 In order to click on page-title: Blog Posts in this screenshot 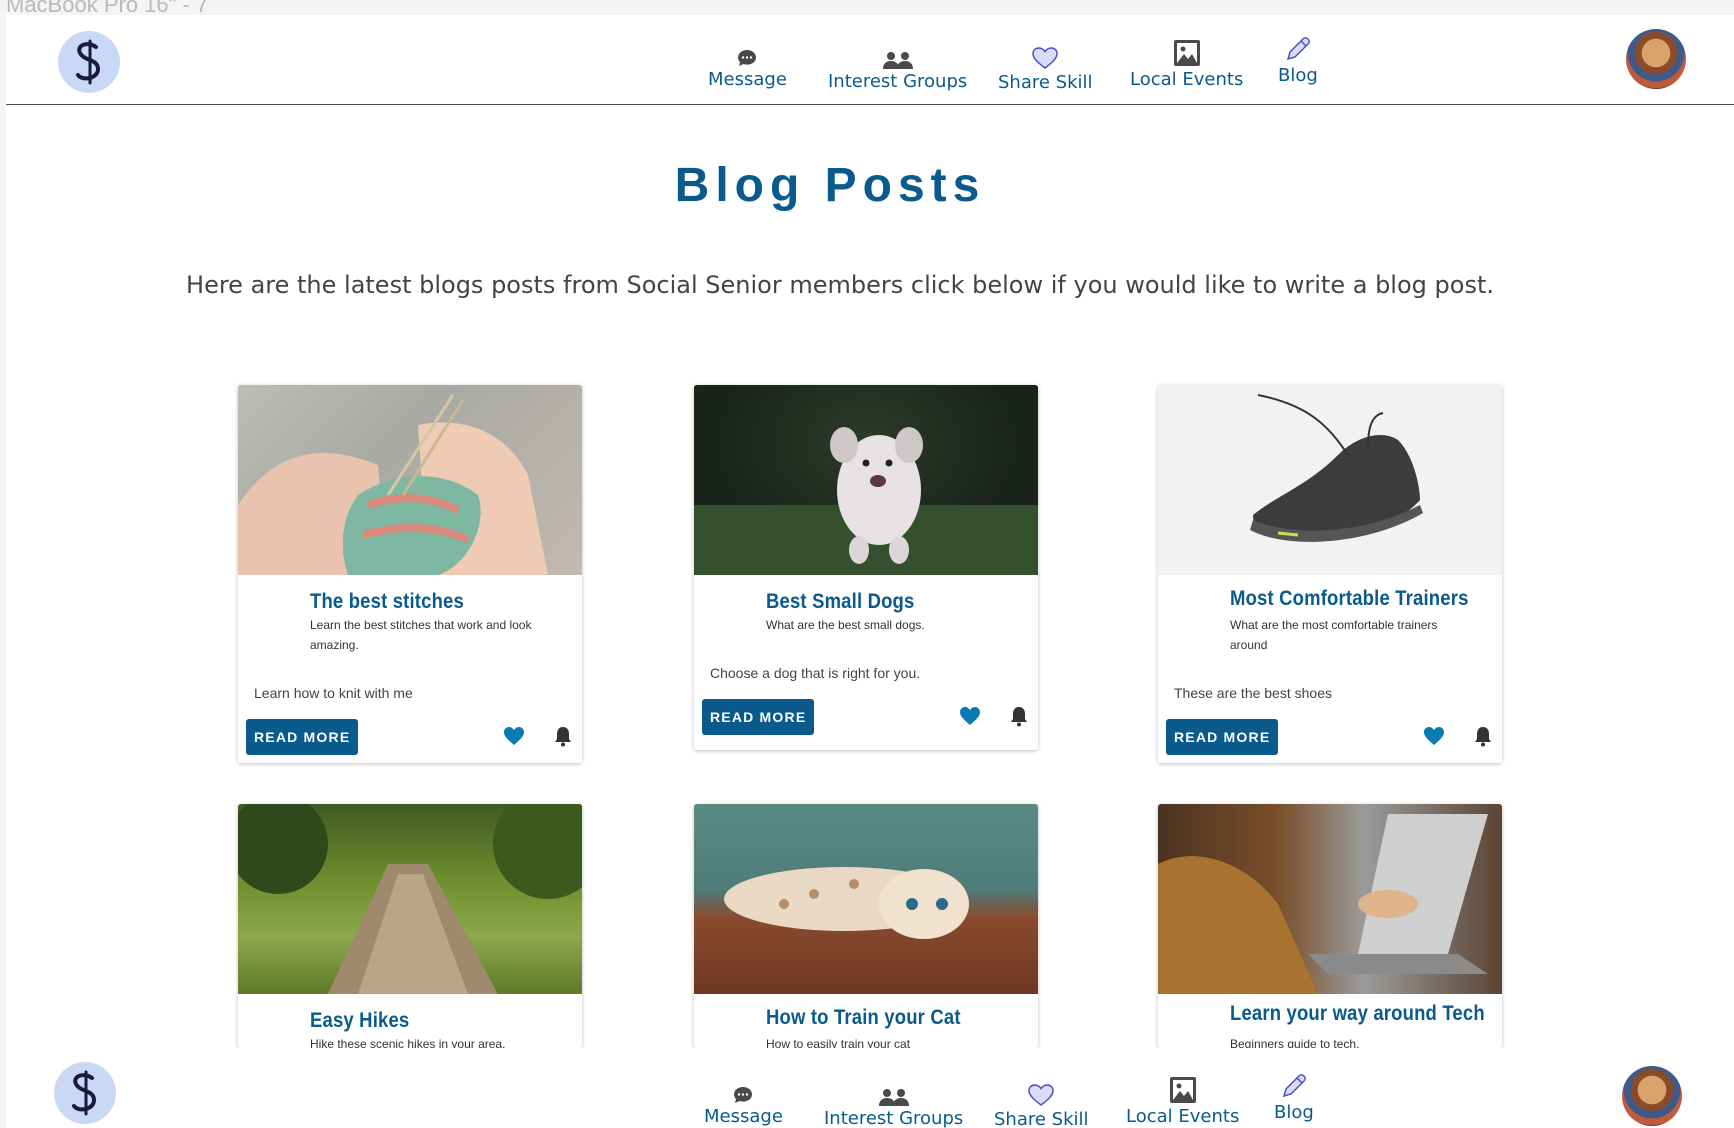, I will do `click(830, 185)`.